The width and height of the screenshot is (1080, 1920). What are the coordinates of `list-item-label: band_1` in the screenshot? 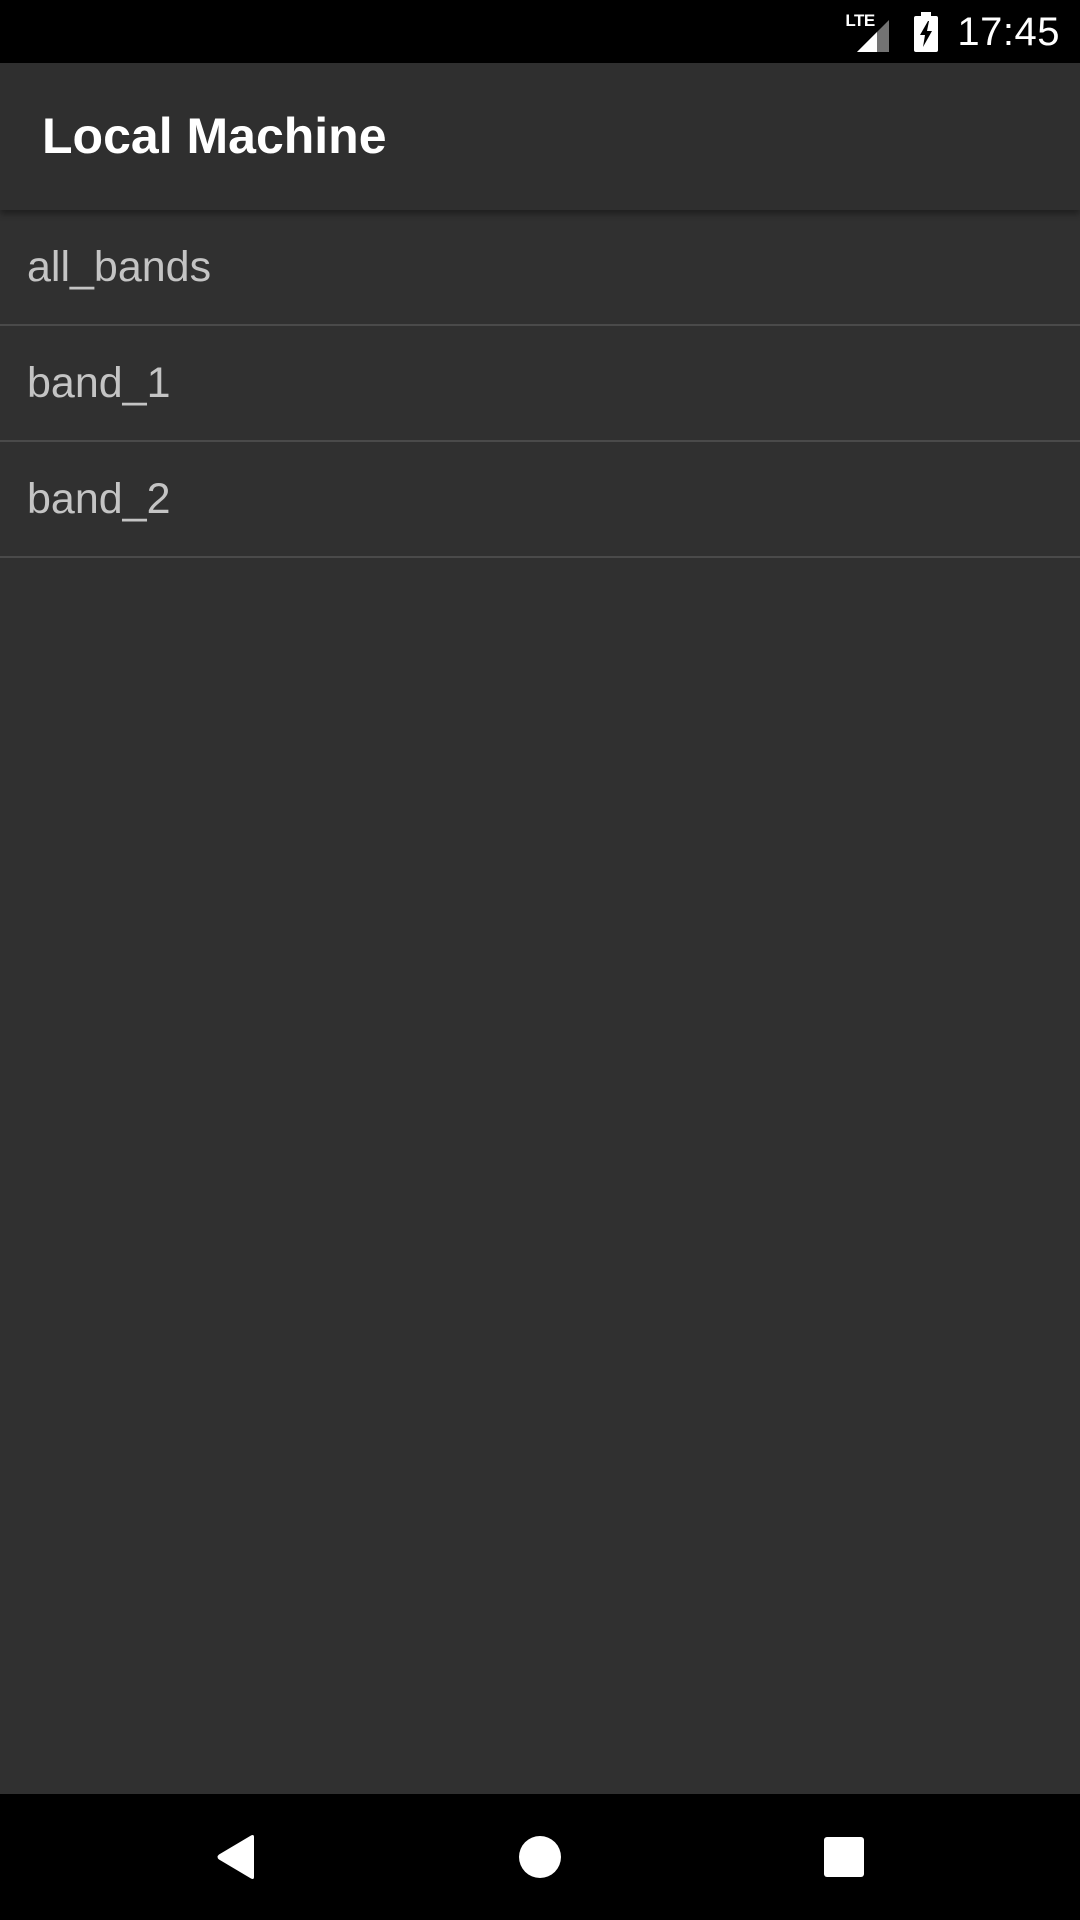 It's located at (99, 383).